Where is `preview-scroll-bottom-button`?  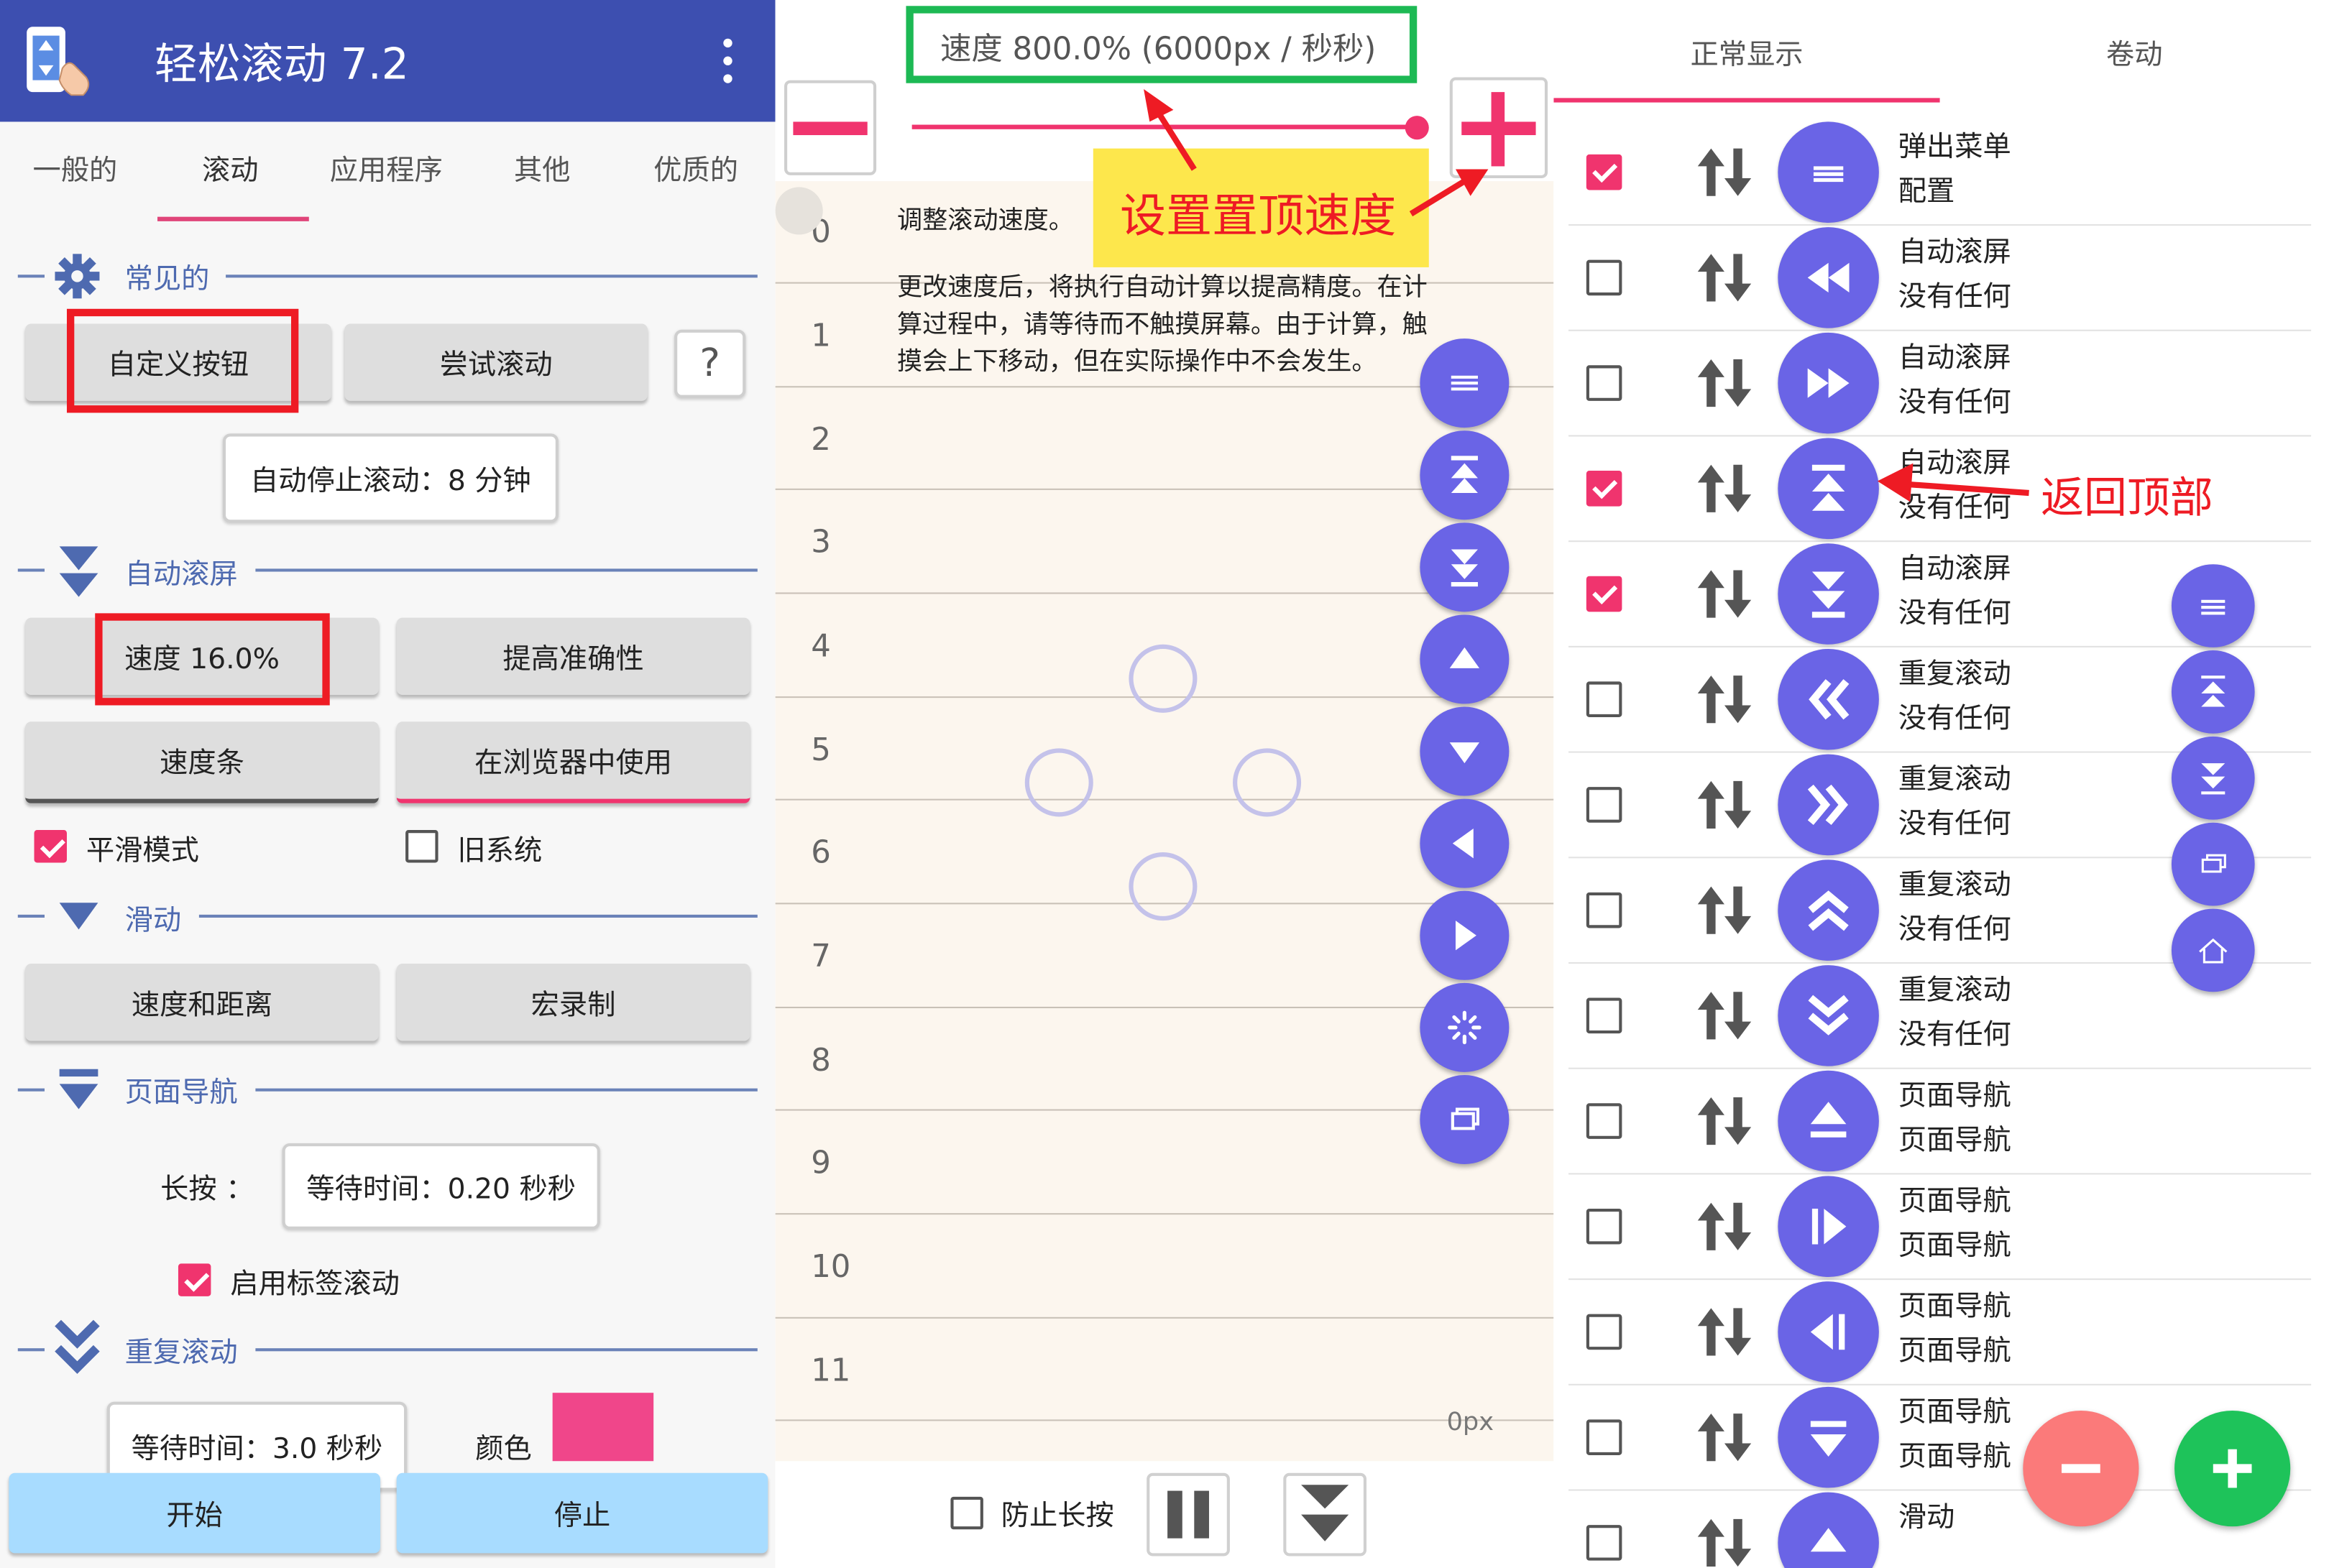 preview-scroll-bottom-button is located at coordinates (2213, 778).